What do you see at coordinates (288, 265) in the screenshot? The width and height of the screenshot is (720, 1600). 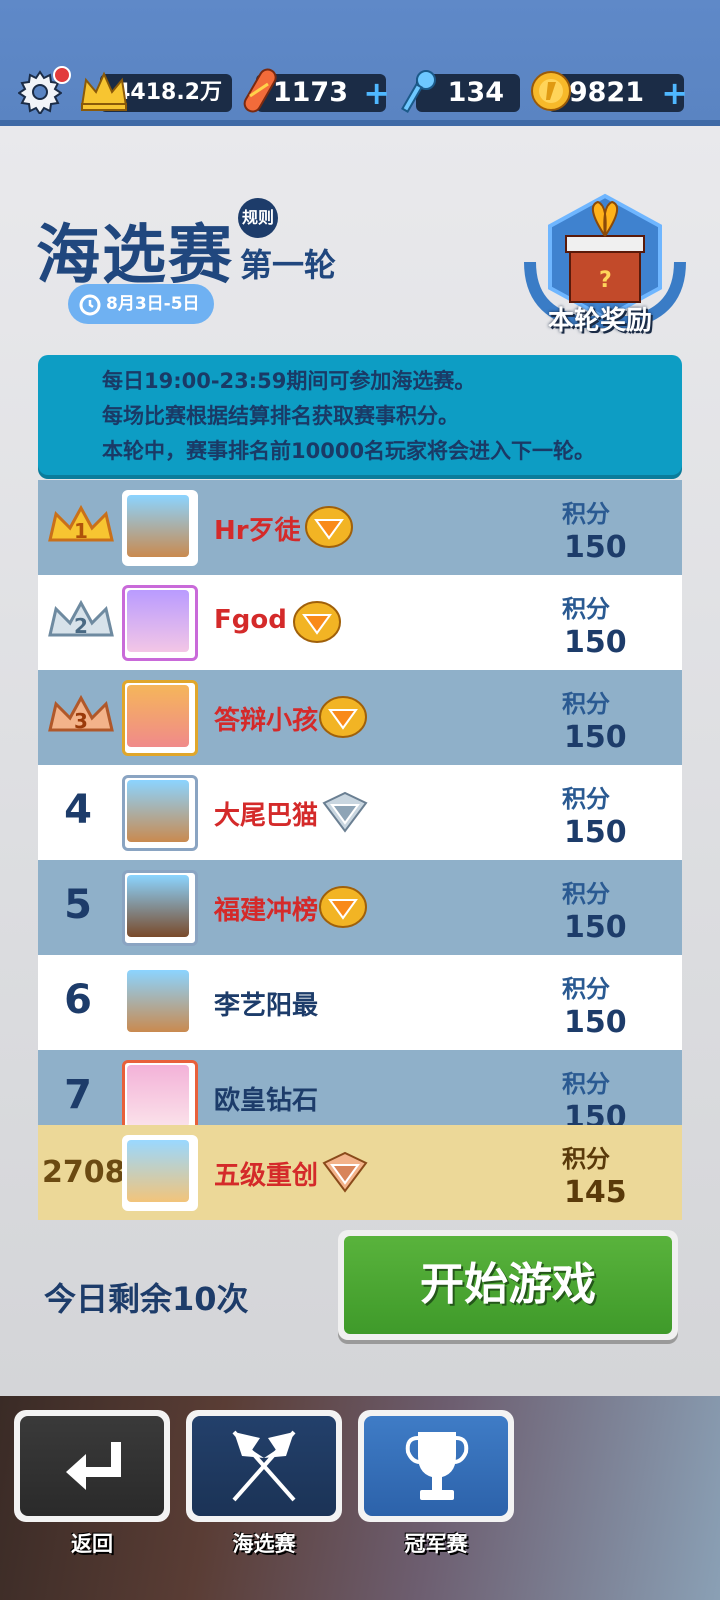 I see `round-label: 第一轮` at bounding box center [288, 265].